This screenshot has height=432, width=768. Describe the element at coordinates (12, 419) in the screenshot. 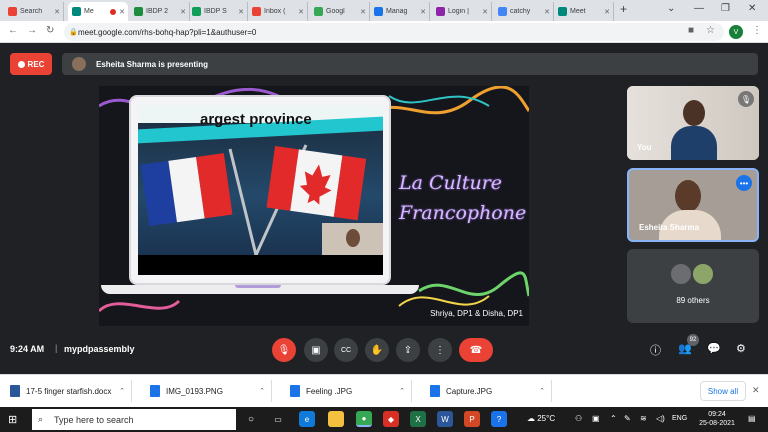

I see `windows-start-icon: ⊞` at that location.